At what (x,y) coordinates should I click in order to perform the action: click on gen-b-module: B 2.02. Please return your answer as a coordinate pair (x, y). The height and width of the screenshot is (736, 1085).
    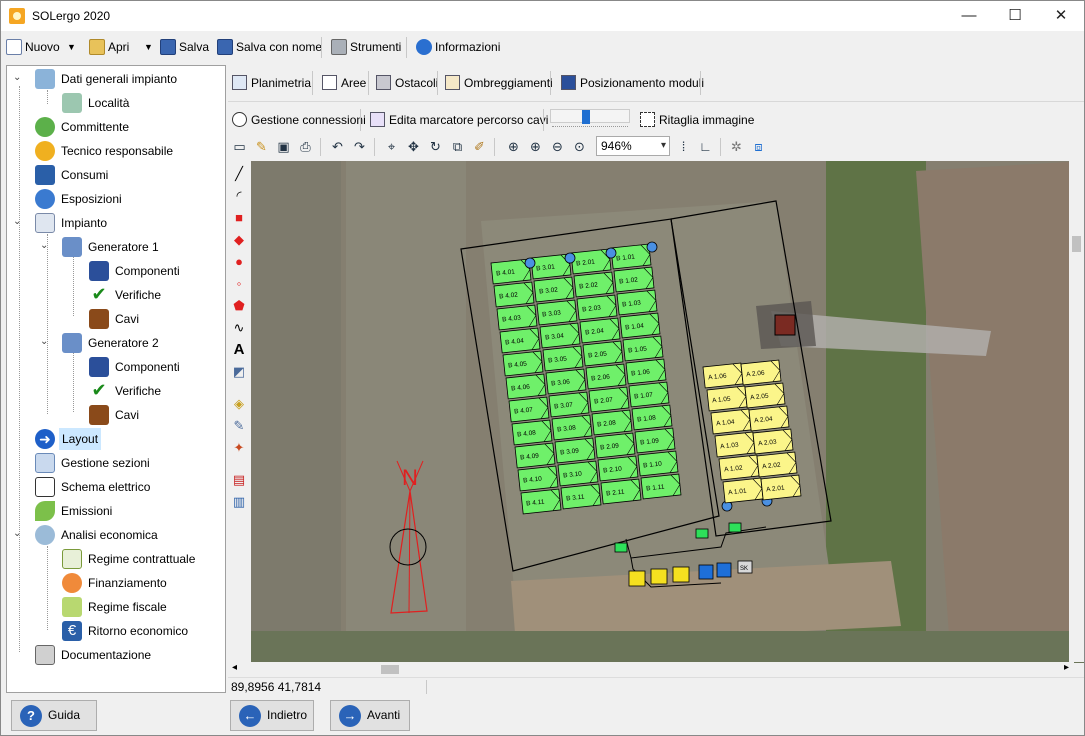
    Looking at the image, I should click on (594, 284).